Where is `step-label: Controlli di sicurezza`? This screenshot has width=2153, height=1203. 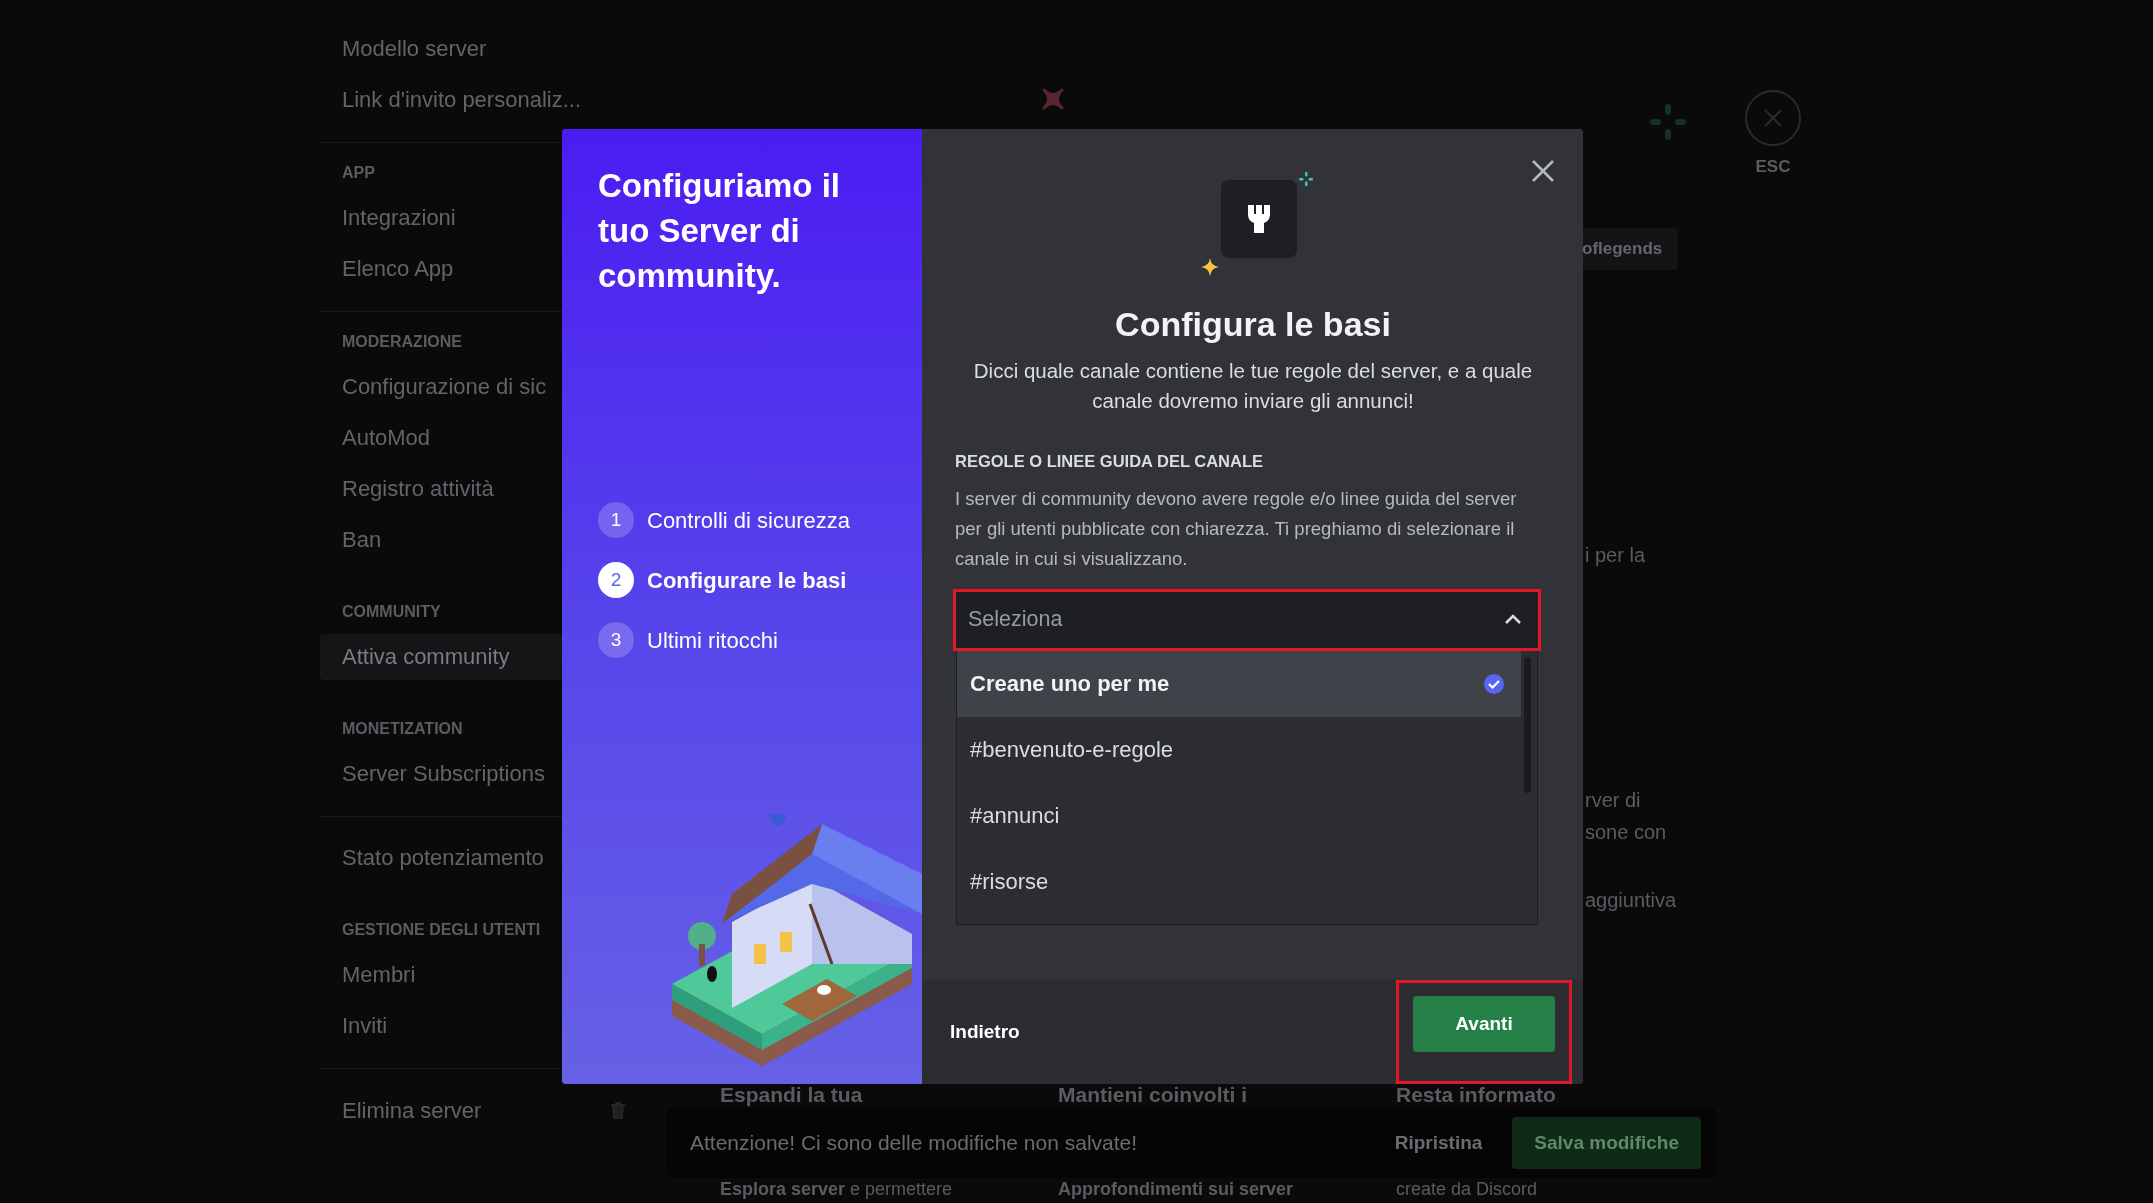
step-label: Controlli di sicurezza is located at coordinates (748, 520).